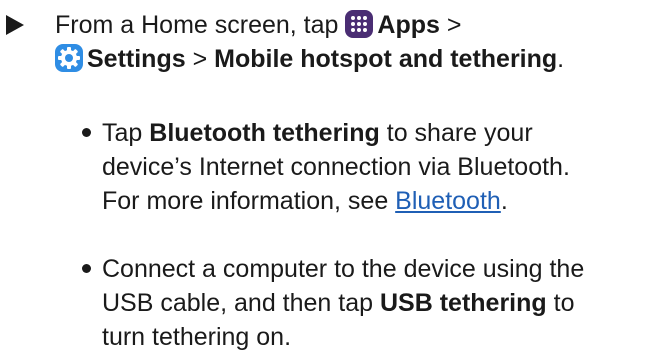  What do you see at coordinates (238, 303) in the screenshot?
I see `bullet-2-pre: USB cable, and then tap` at bounding box center [238, 303].